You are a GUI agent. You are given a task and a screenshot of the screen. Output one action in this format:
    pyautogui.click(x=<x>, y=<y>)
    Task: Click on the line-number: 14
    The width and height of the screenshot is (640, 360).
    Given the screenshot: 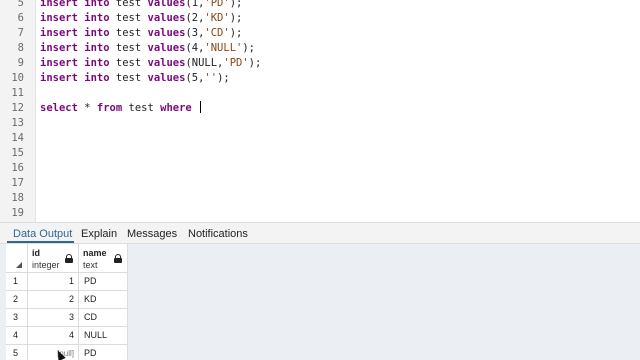 What is the action you would take?
    pyautogui.click(x=17, y=138)
    